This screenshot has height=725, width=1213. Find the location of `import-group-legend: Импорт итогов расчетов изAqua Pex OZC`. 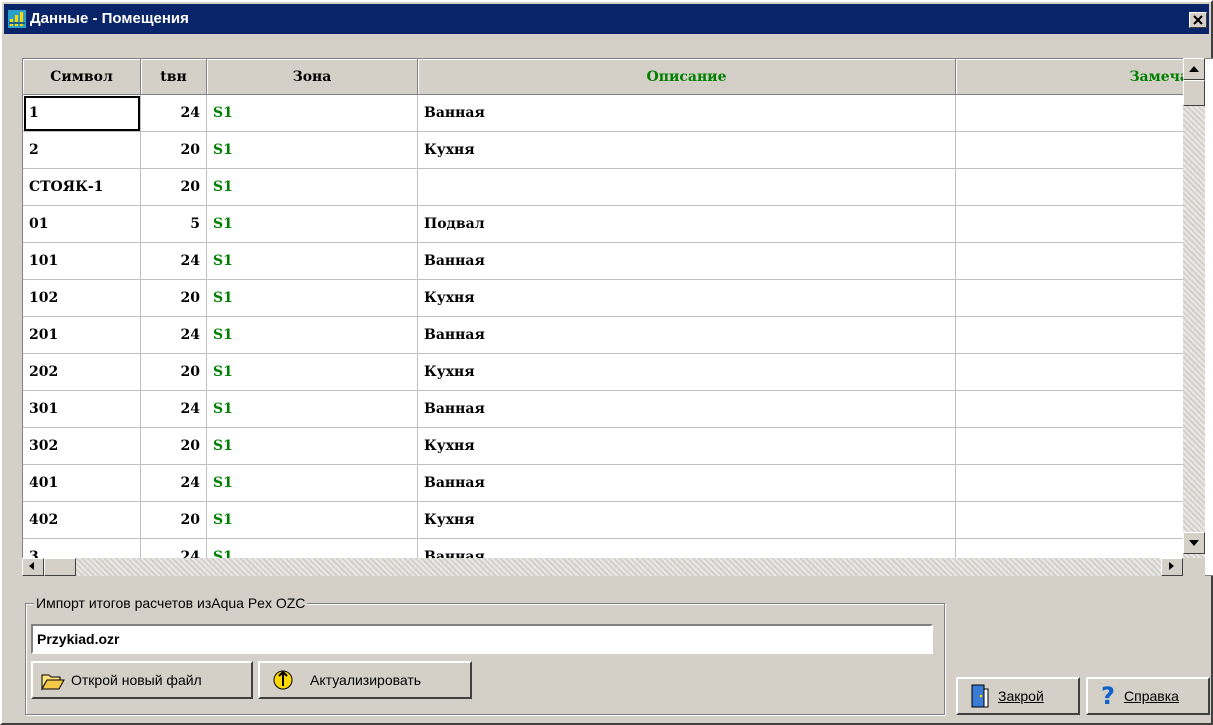

import-group-legend: Импорт итогов расчетов изAqua Pex OZC is located at coordinates (171, 603).